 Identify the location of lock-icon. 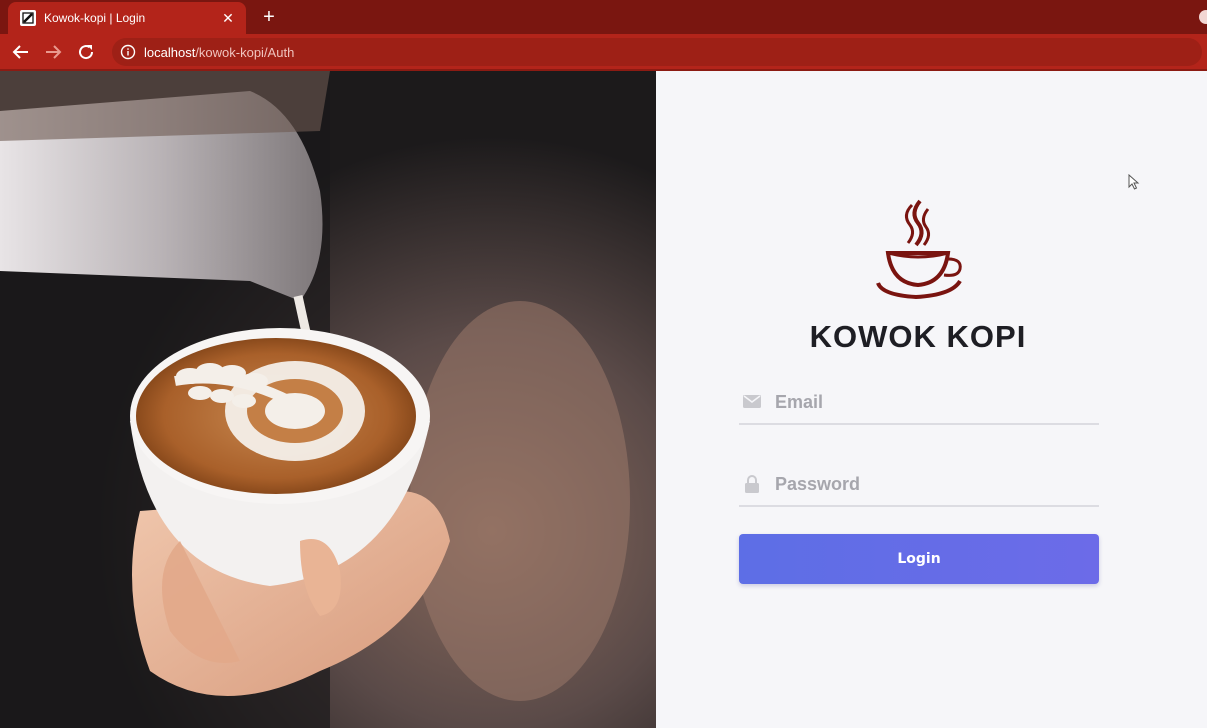
(752, 484).